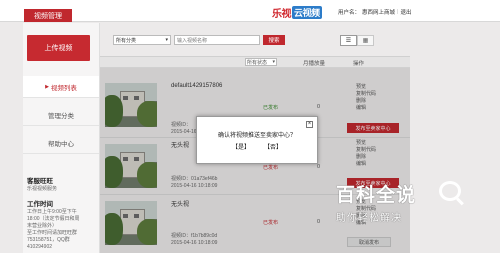 The image size is (500, 253). I want to click on close-icon: ×, so click(309, 124).